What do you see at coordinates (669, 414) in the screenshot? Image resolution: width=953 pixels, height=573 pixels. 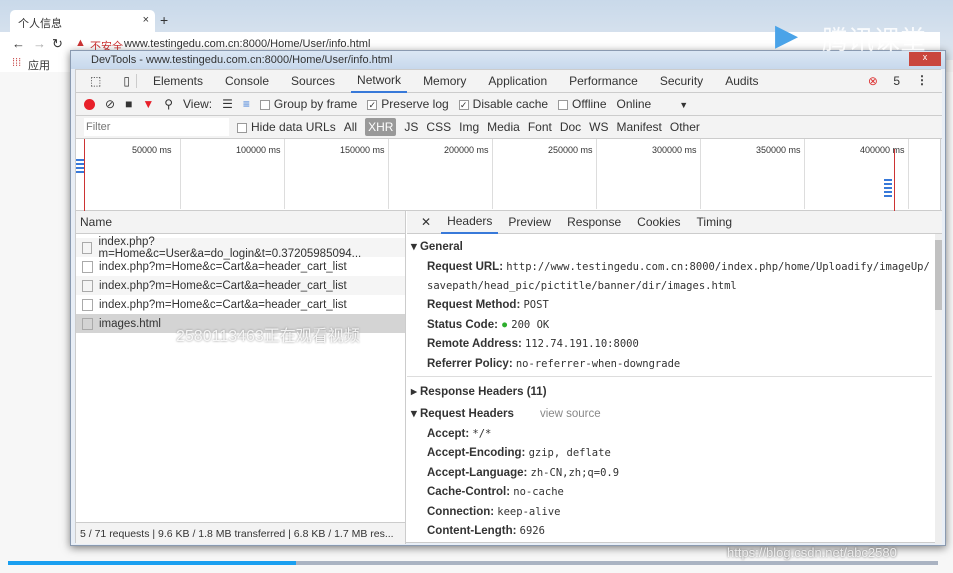 I see `request-headers-toggle: ▾ Request Headers view source` at bounding box center [669, 414].